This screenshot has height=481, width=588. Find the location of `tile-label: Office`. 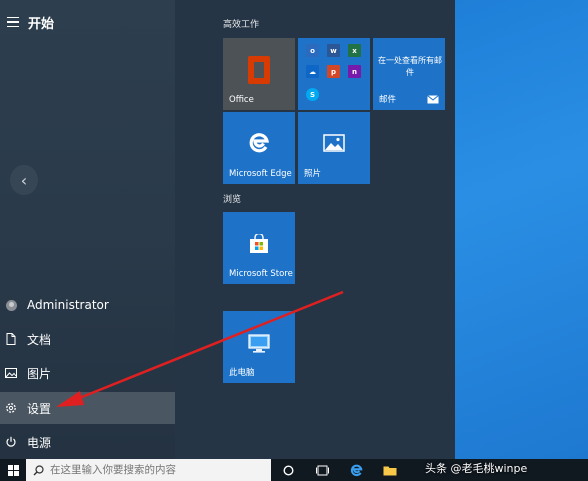

tile-label: Office is located at coordinates (241, 100).